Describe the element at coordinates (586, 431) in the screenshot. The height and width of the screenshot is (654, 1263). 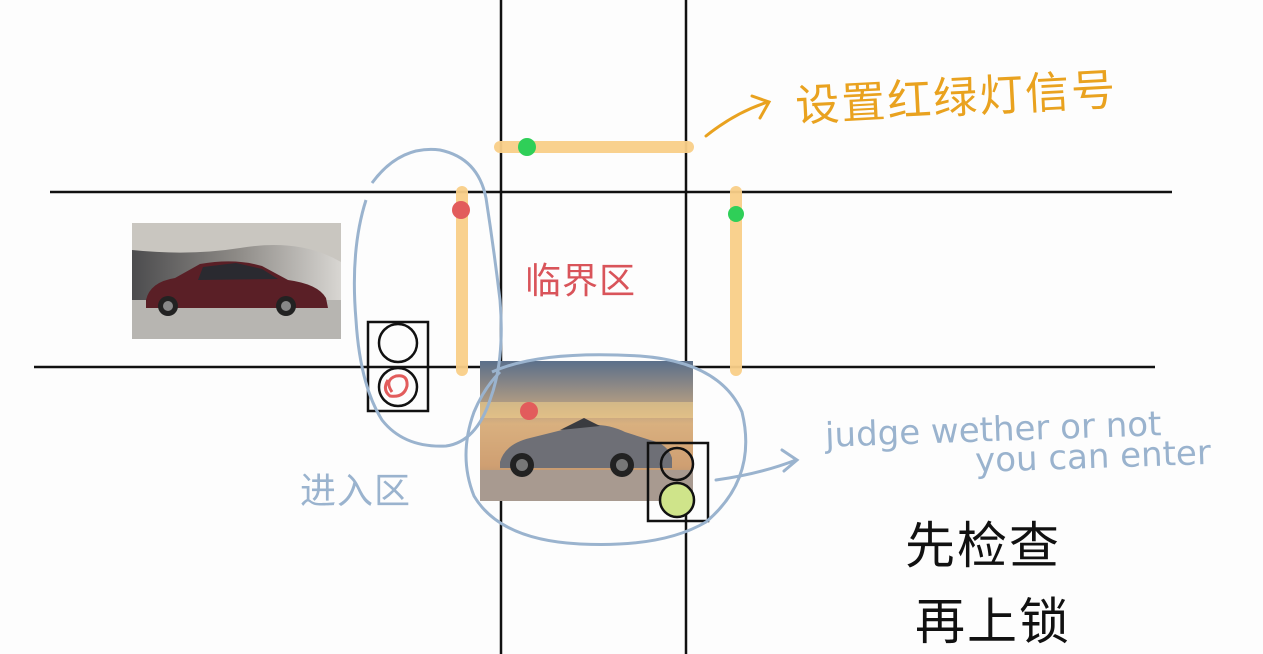
I see `convertible-photo` at that location.